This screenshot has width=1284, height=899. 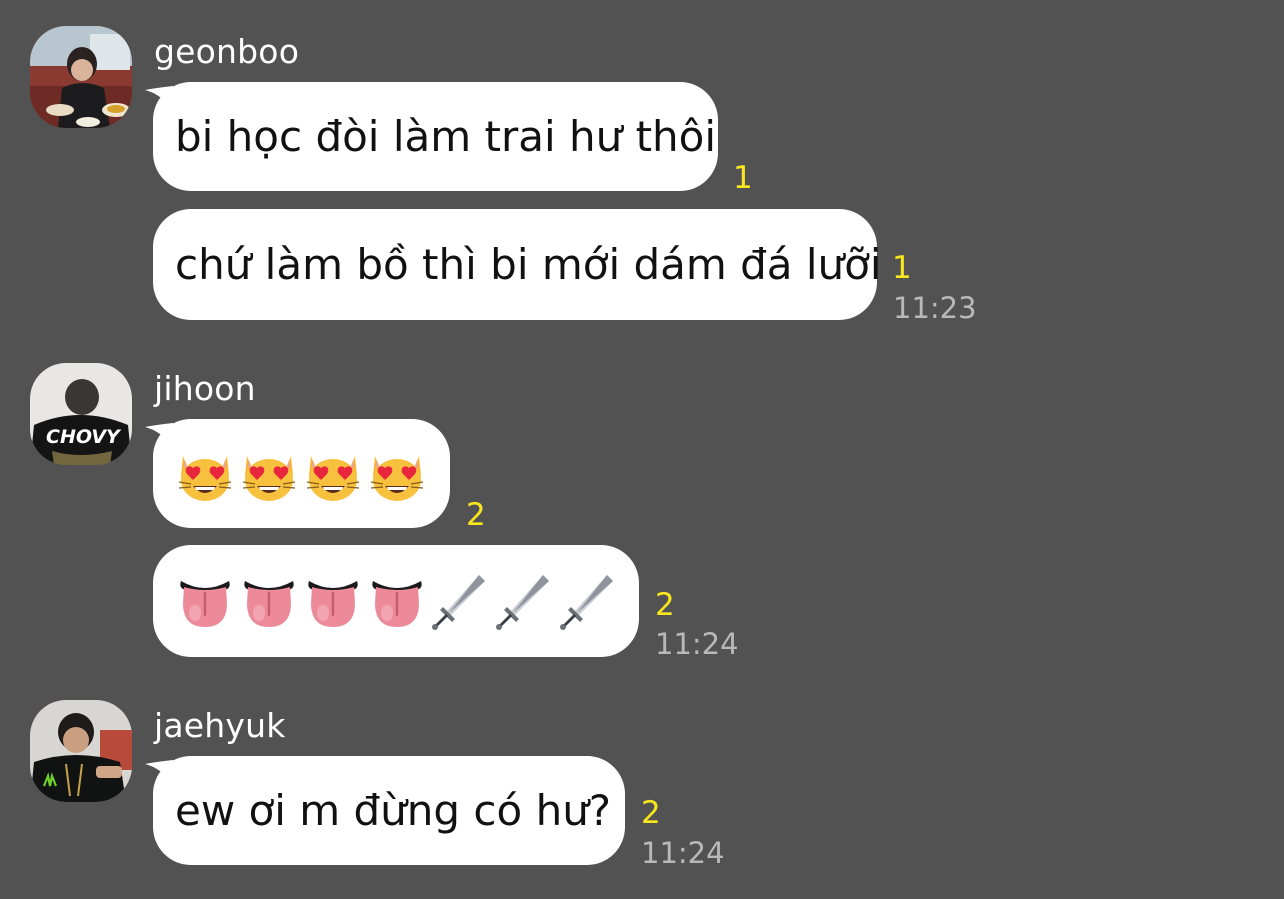 I want to click on message-bubble: bi học đòi làm trai hư thôi, so click(x=435, y=136).